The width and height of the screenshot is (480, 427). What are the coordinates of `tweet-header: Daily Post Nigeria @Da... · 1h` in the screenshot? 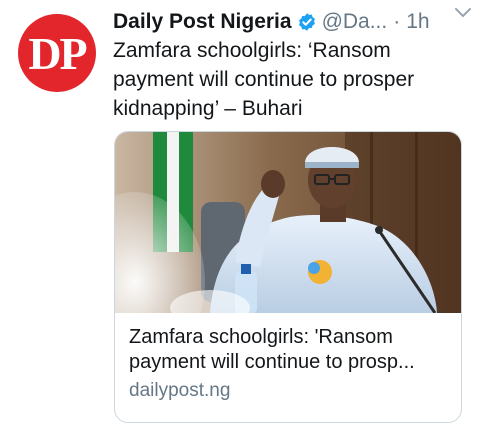 It's located at (290, 22).